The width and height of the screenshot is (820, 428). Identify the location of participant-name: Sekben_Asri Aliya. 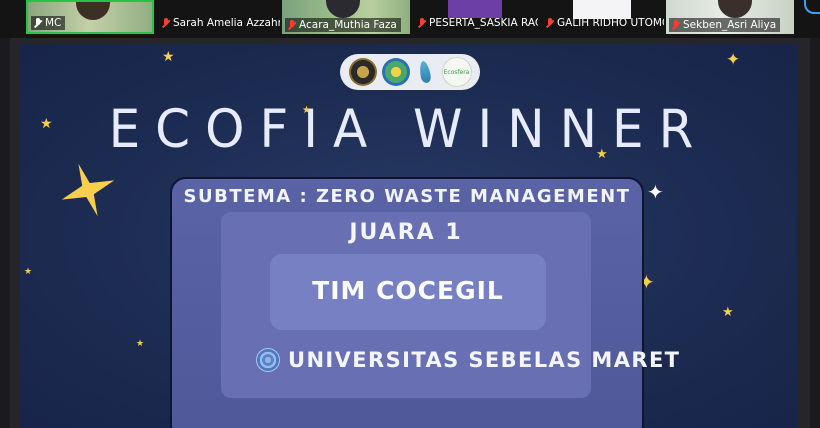
(730, 25).